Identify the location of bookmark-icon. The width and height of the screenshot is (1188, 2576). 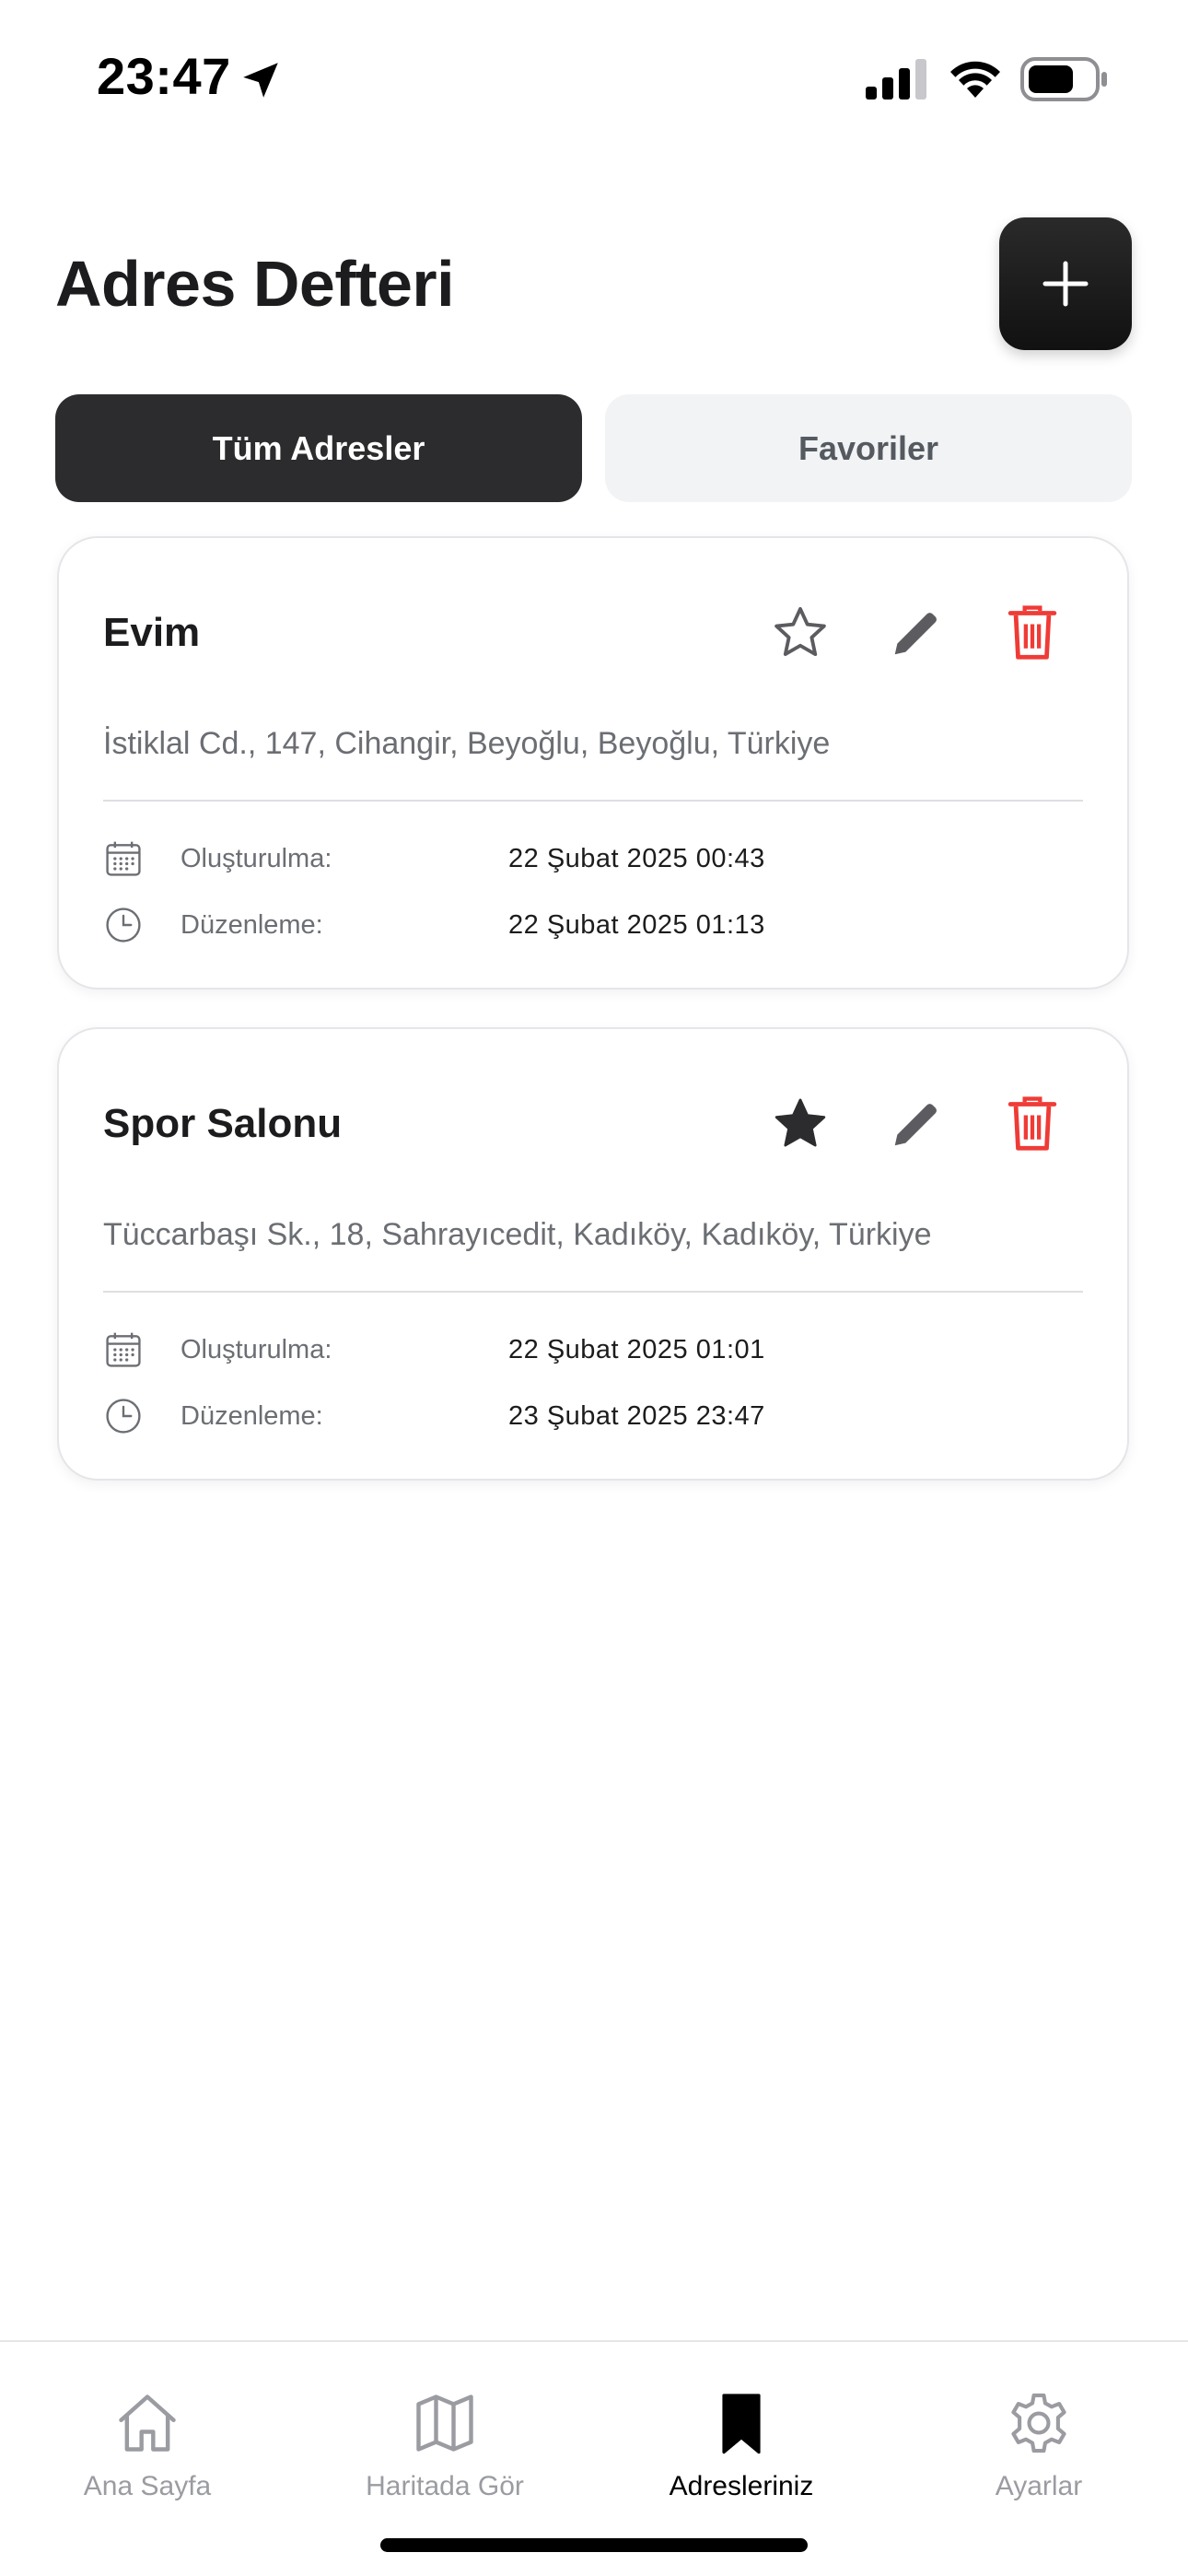
(741, 2424).